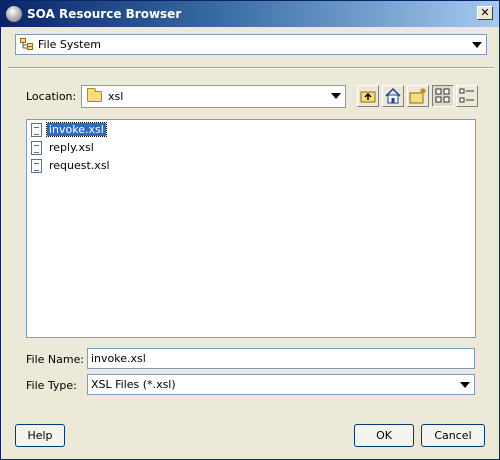  I want to click on help-button: Help, so click(40, 435).